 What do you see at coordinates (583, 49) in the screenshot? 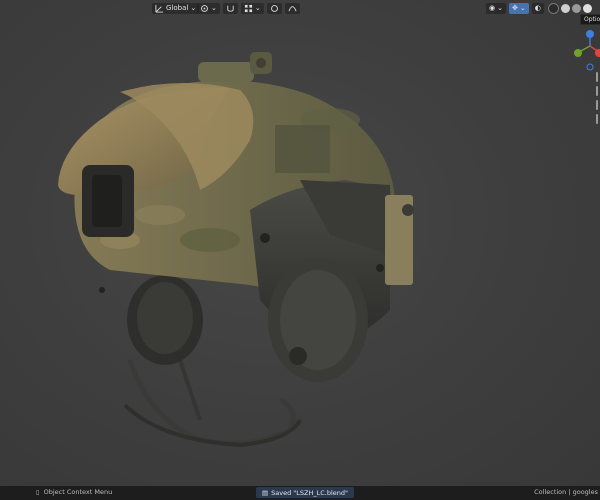
I see `navigation-gizmo` at bounding box center [583, 49].